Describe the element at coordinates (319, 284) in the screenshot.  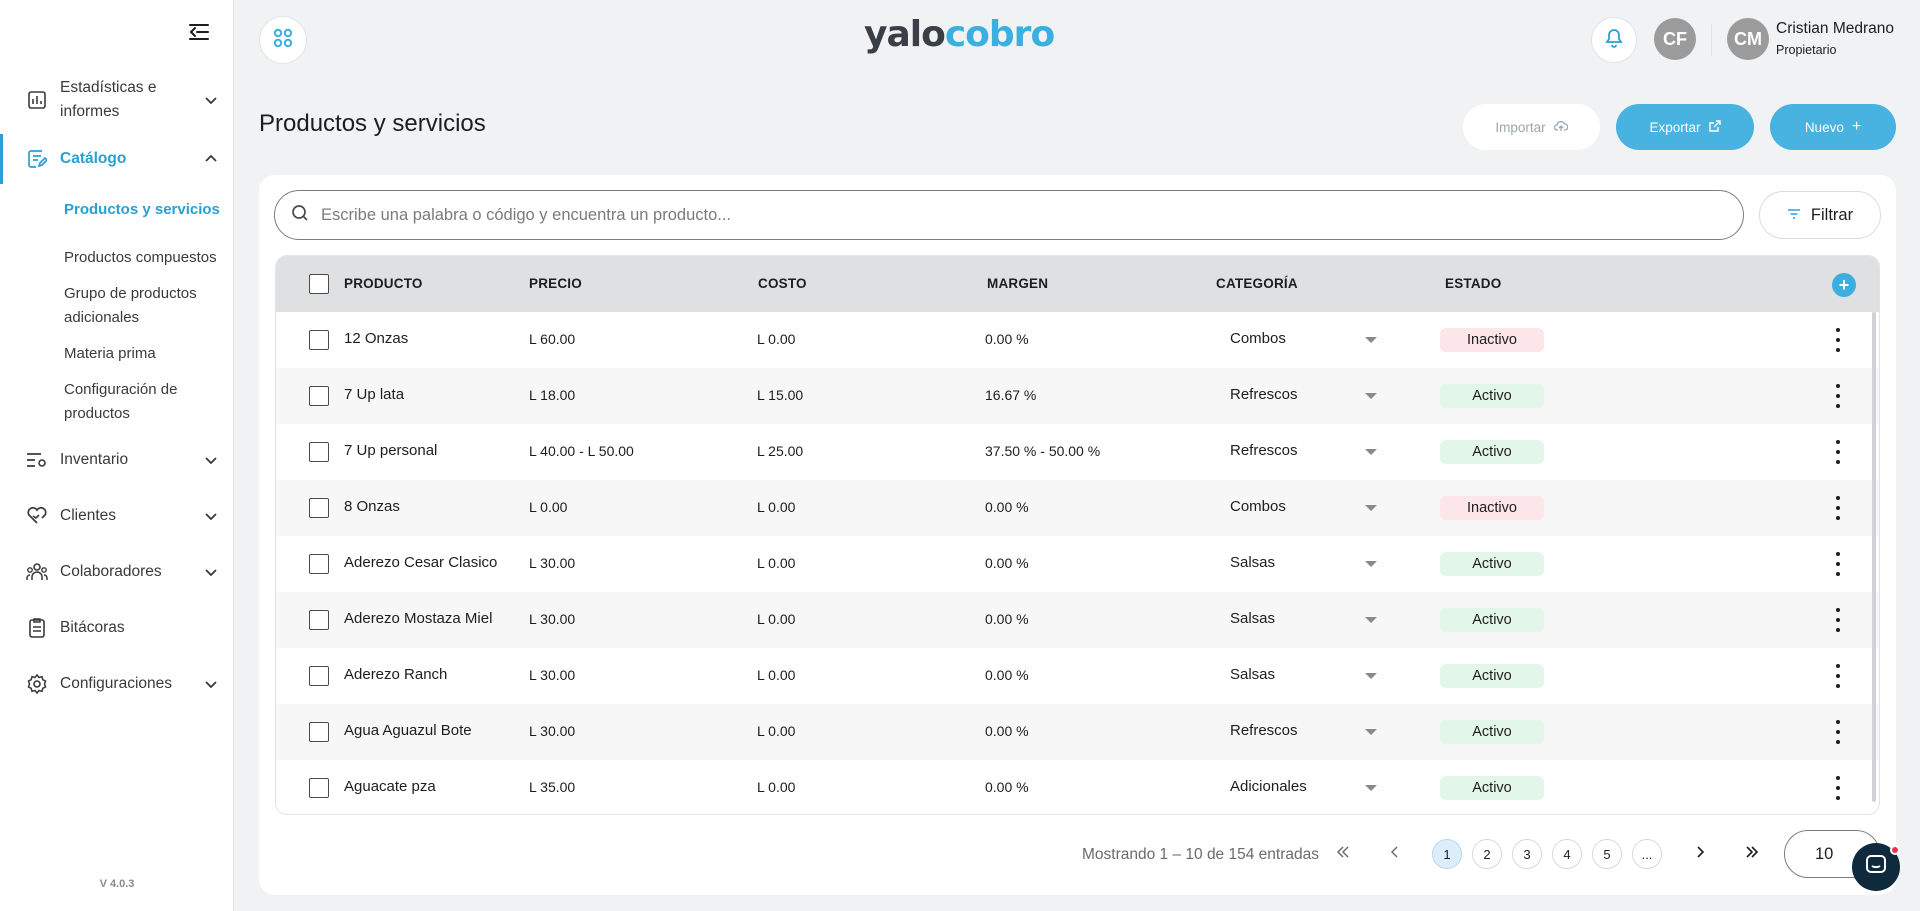
I see `select-all-checkbox` at that location.